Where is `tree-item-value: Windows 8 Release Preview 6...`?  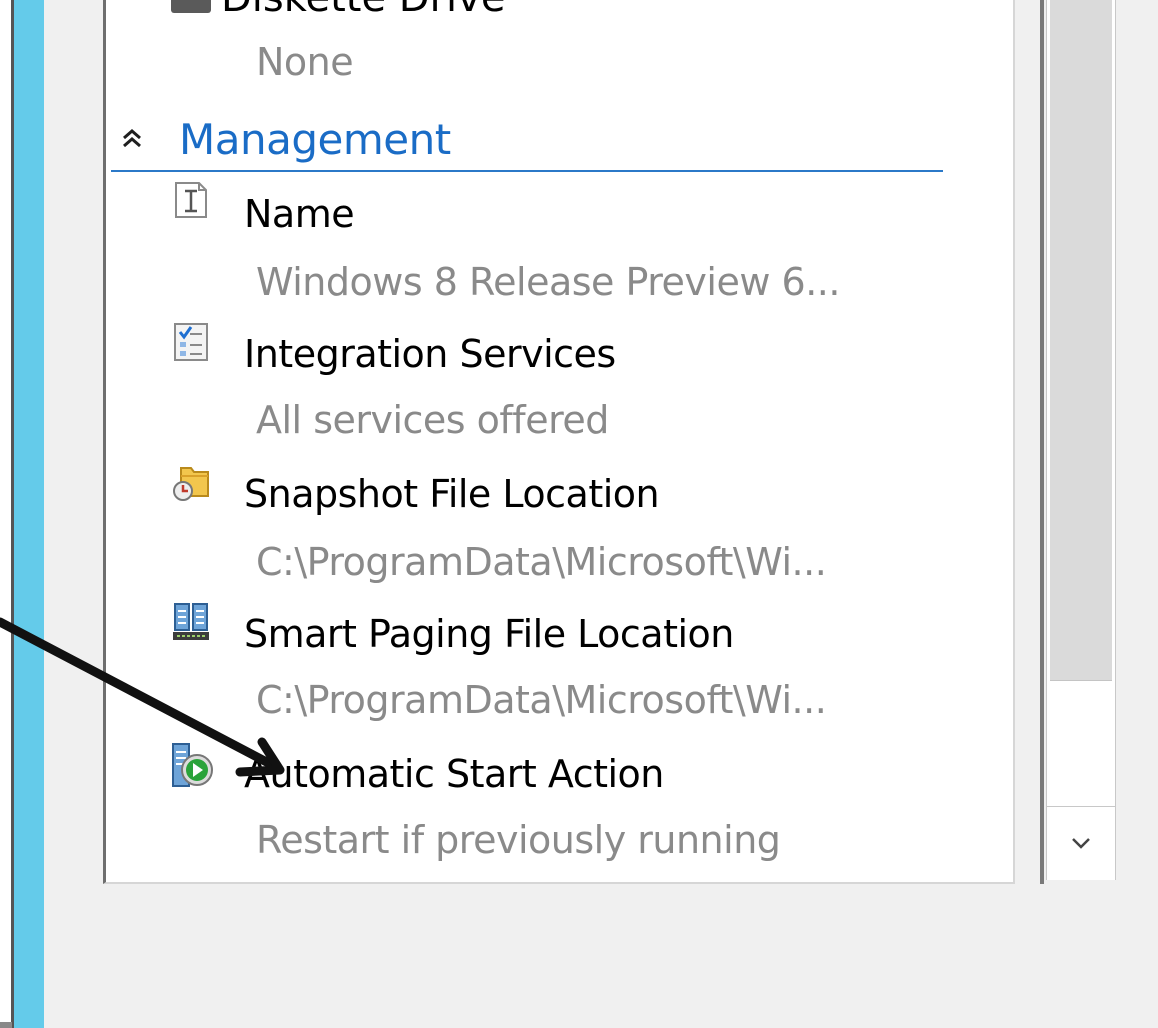 tree-item-value: Windows 8 Release Preview 6... is located at coordinates (548, 282).